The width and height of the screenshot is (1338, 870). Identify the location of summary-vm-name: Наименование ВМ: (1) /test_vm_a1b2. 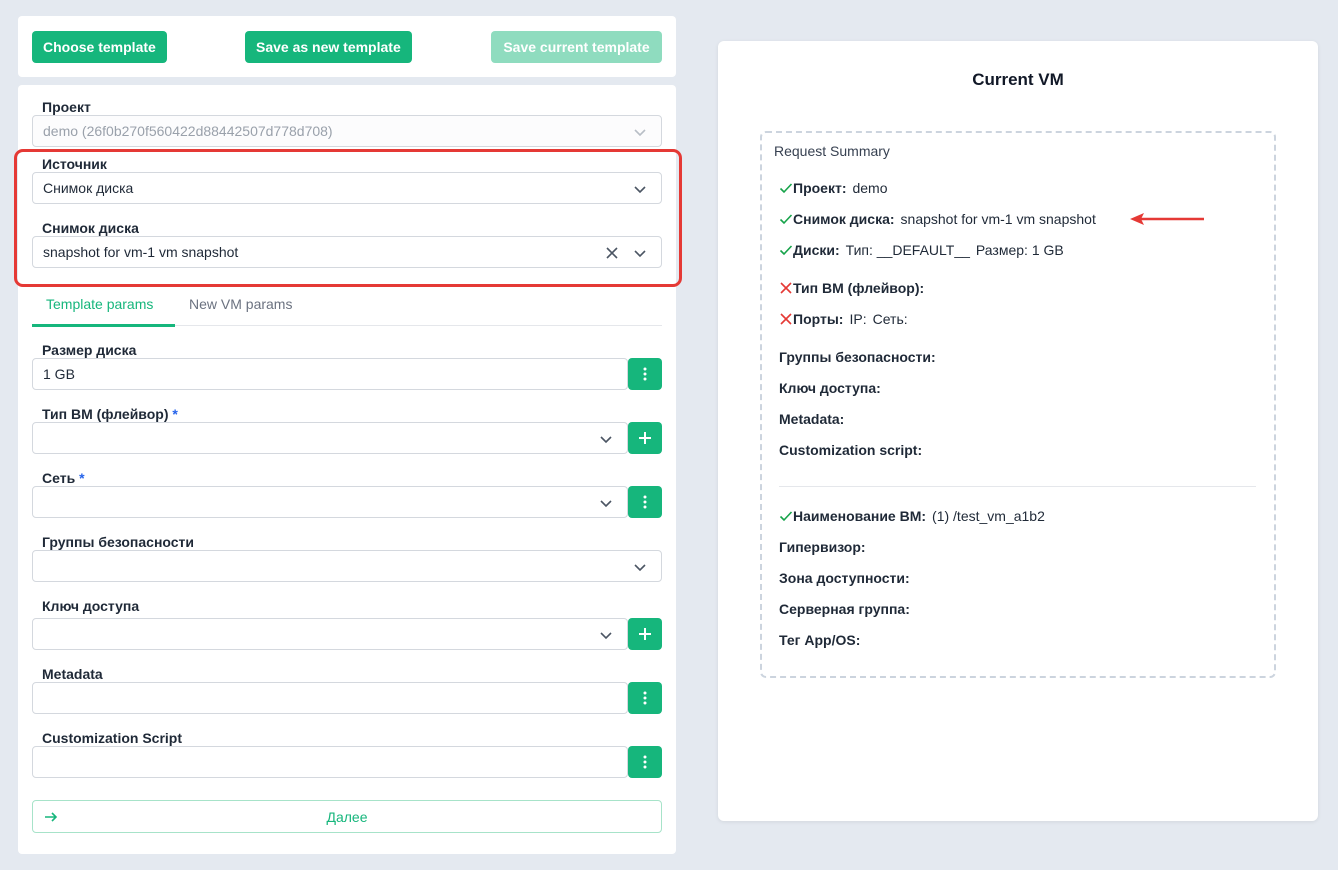
(912, 516).